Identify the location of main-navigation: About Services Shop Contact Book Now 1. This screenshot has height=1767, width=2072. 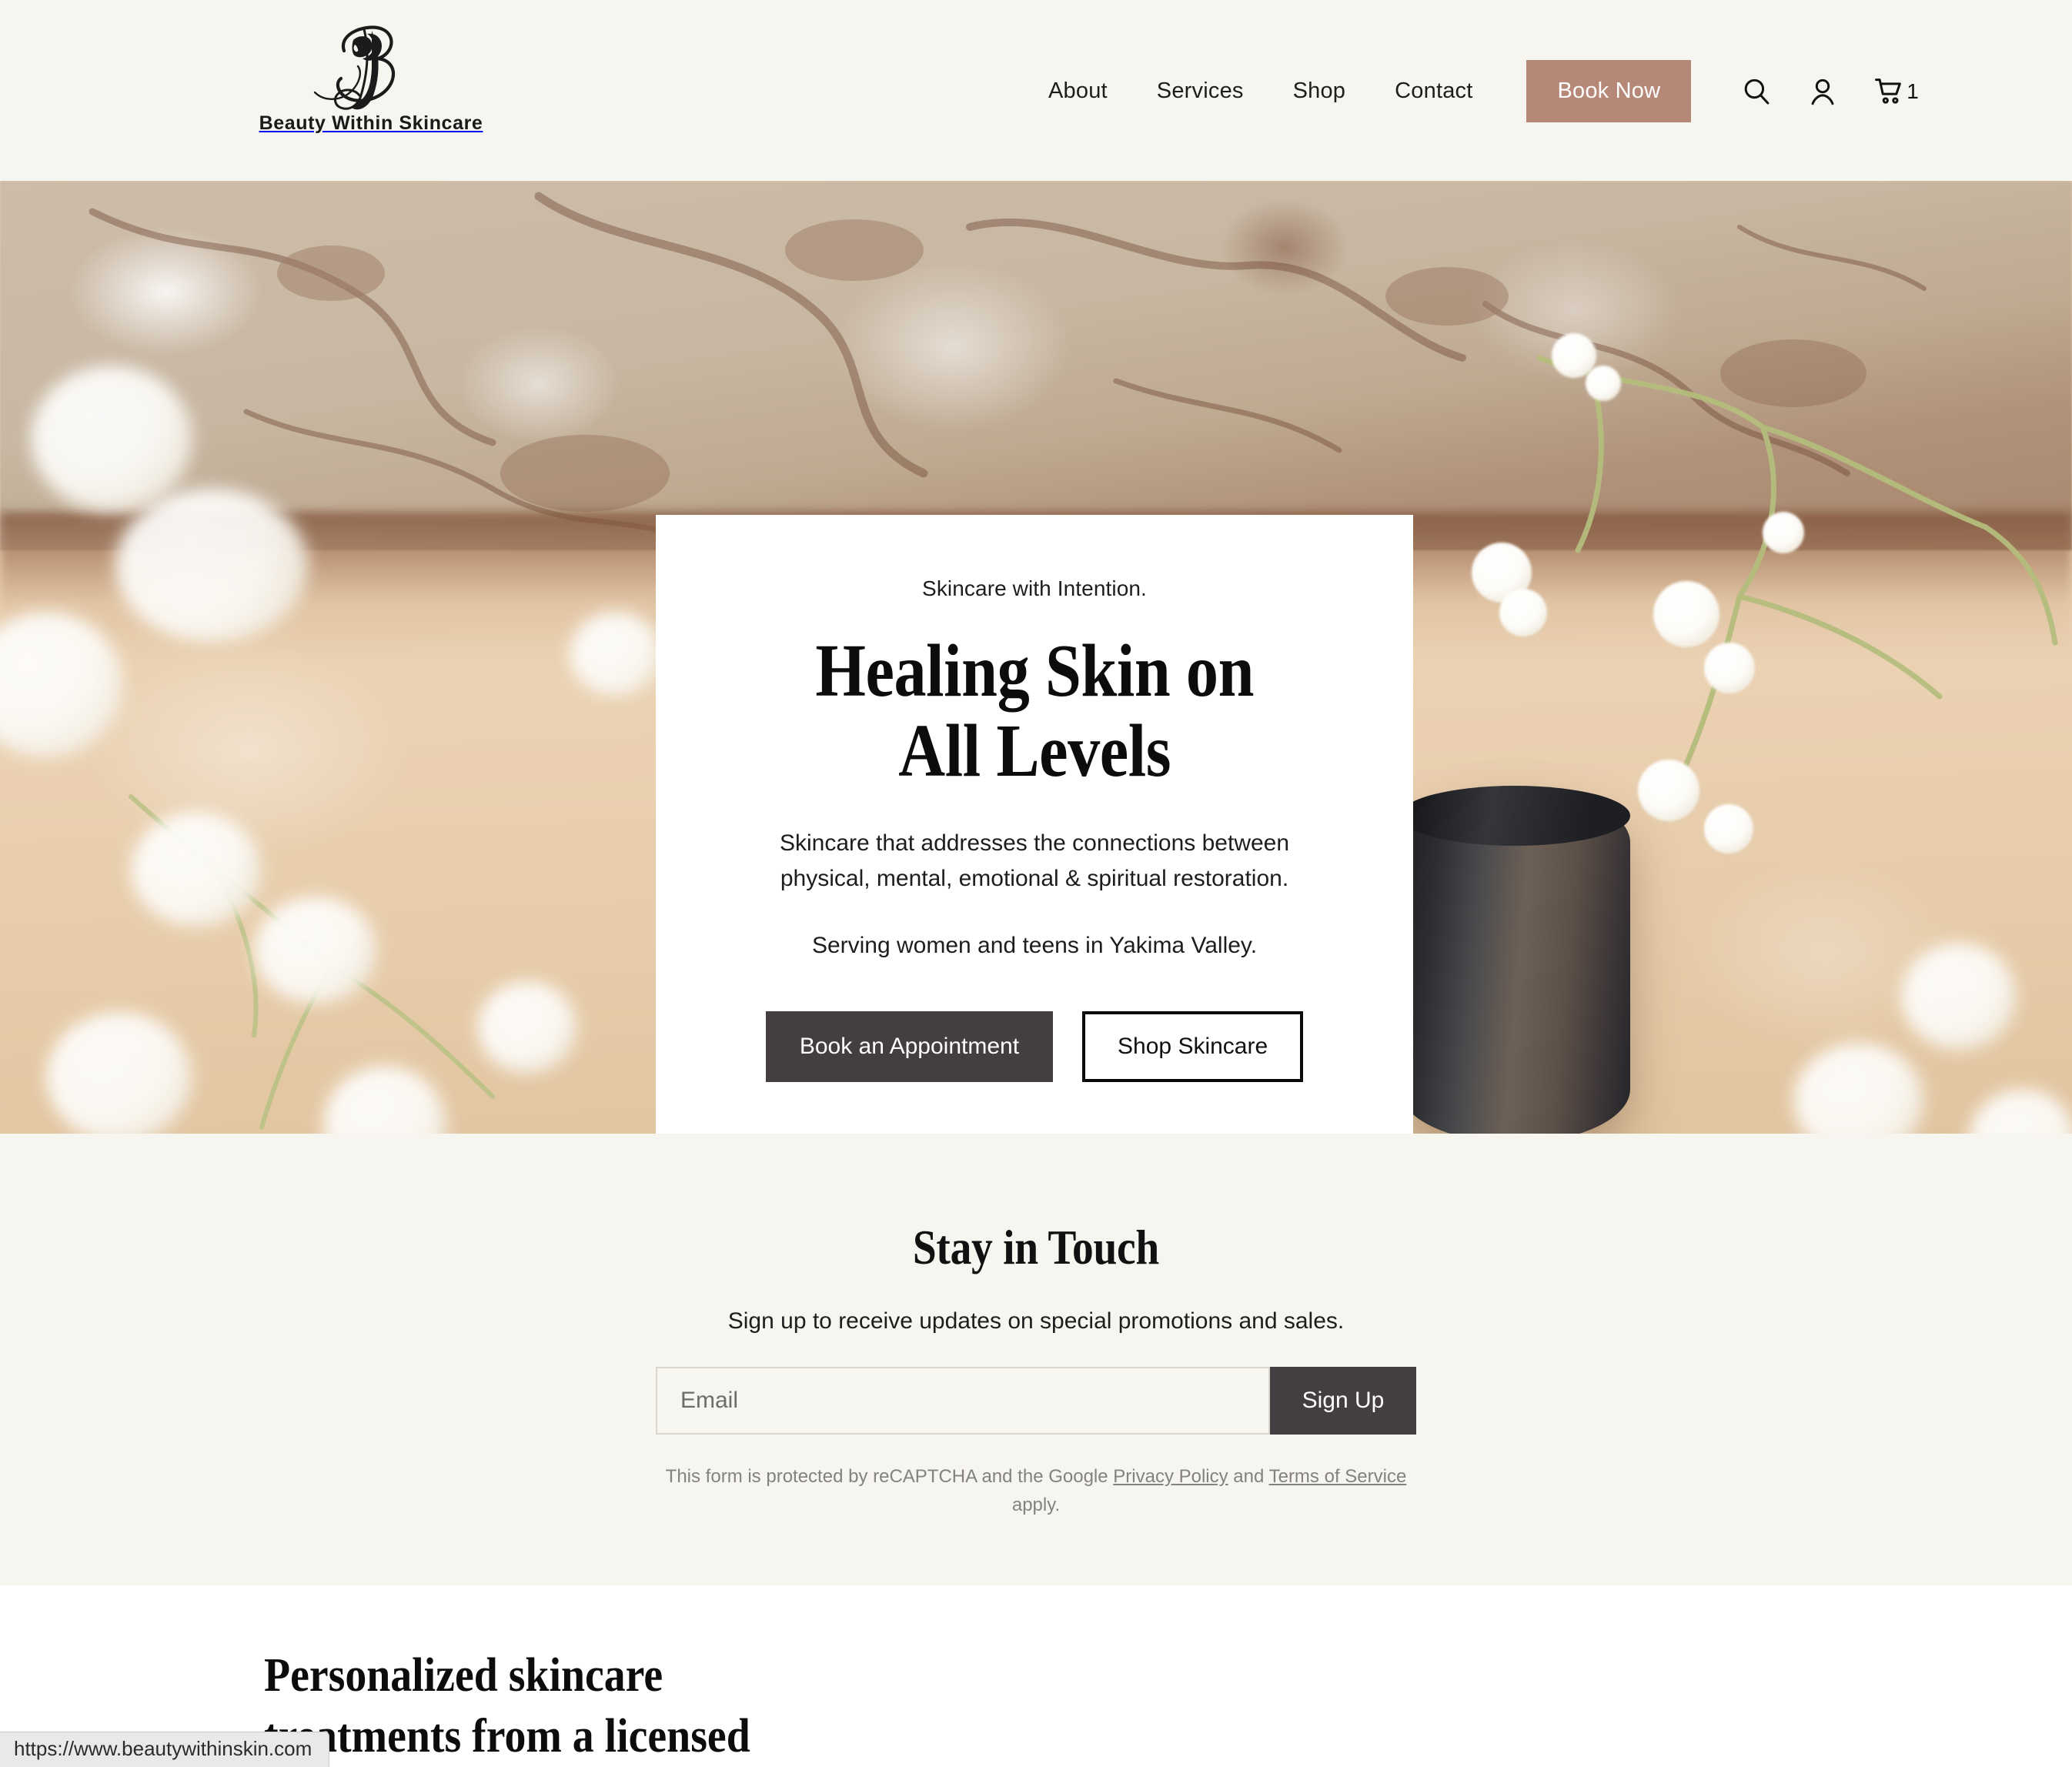
(1480, 91).